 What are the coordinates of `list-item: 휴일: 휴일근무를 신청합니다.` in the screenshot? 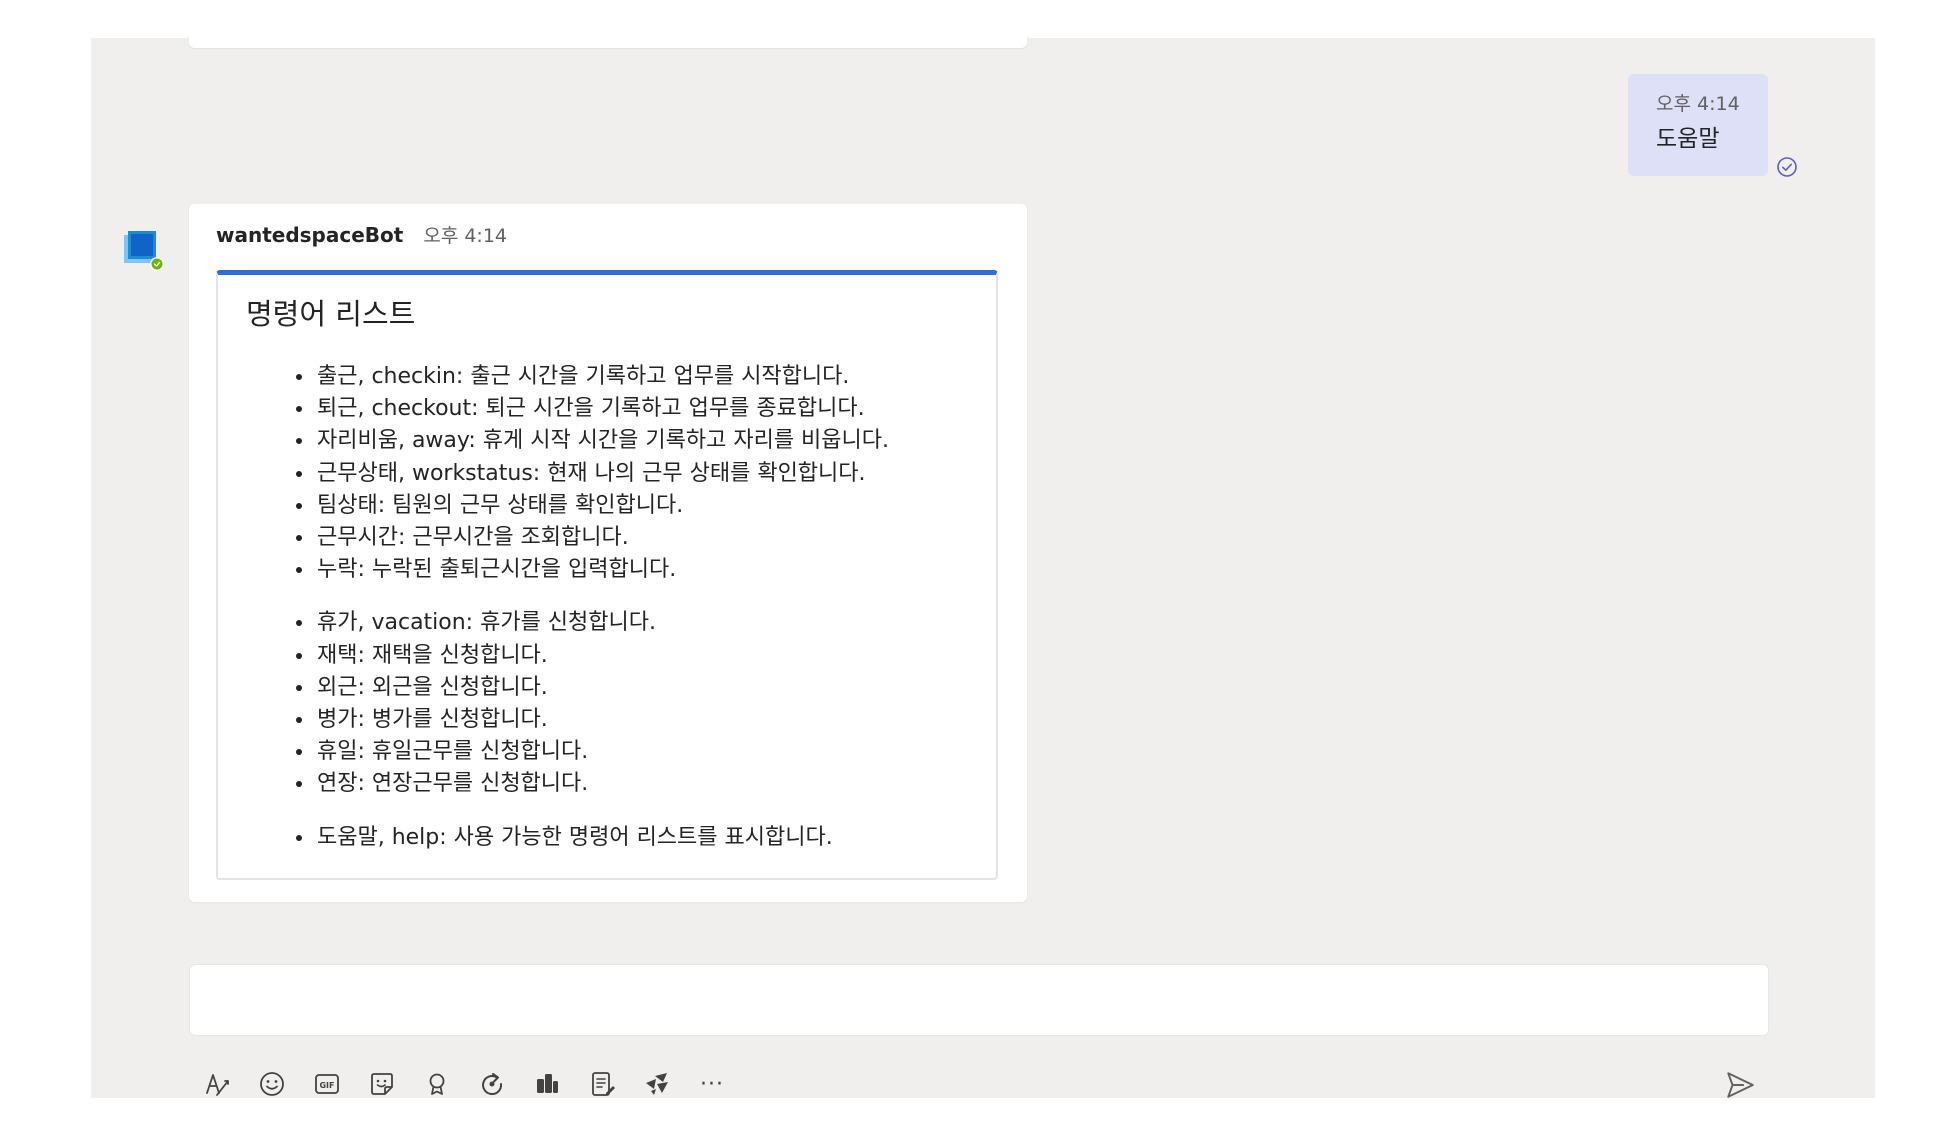 It's located at (655, 752).